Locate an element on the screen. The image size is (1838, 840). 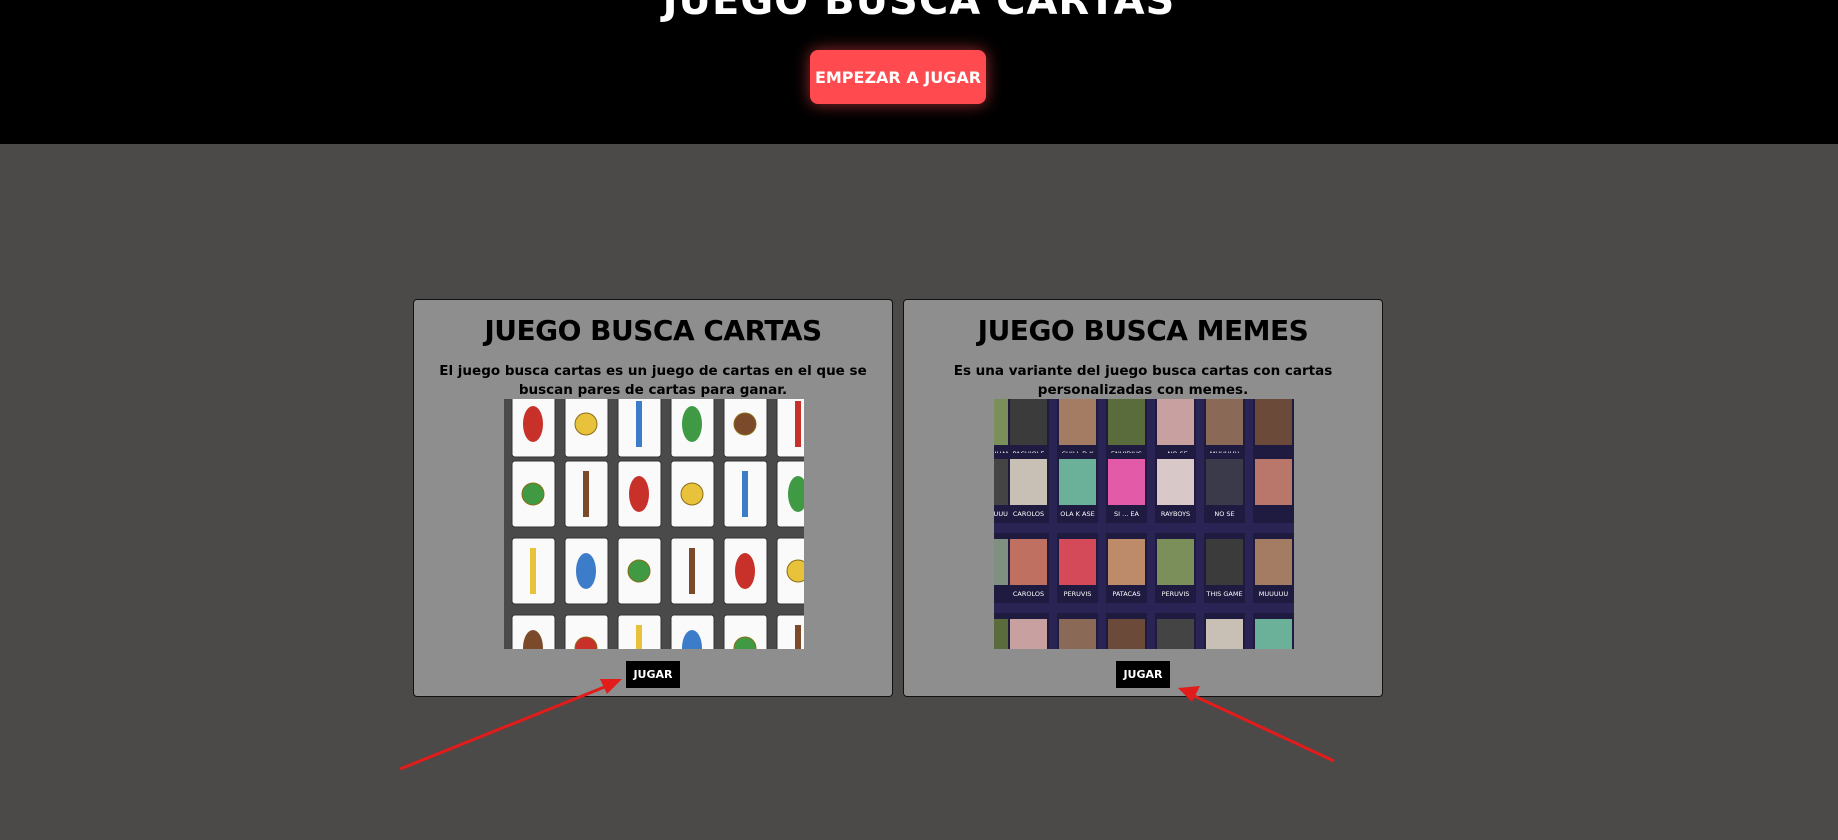
arrow-right-icon is located at coordinates (1256, 724).